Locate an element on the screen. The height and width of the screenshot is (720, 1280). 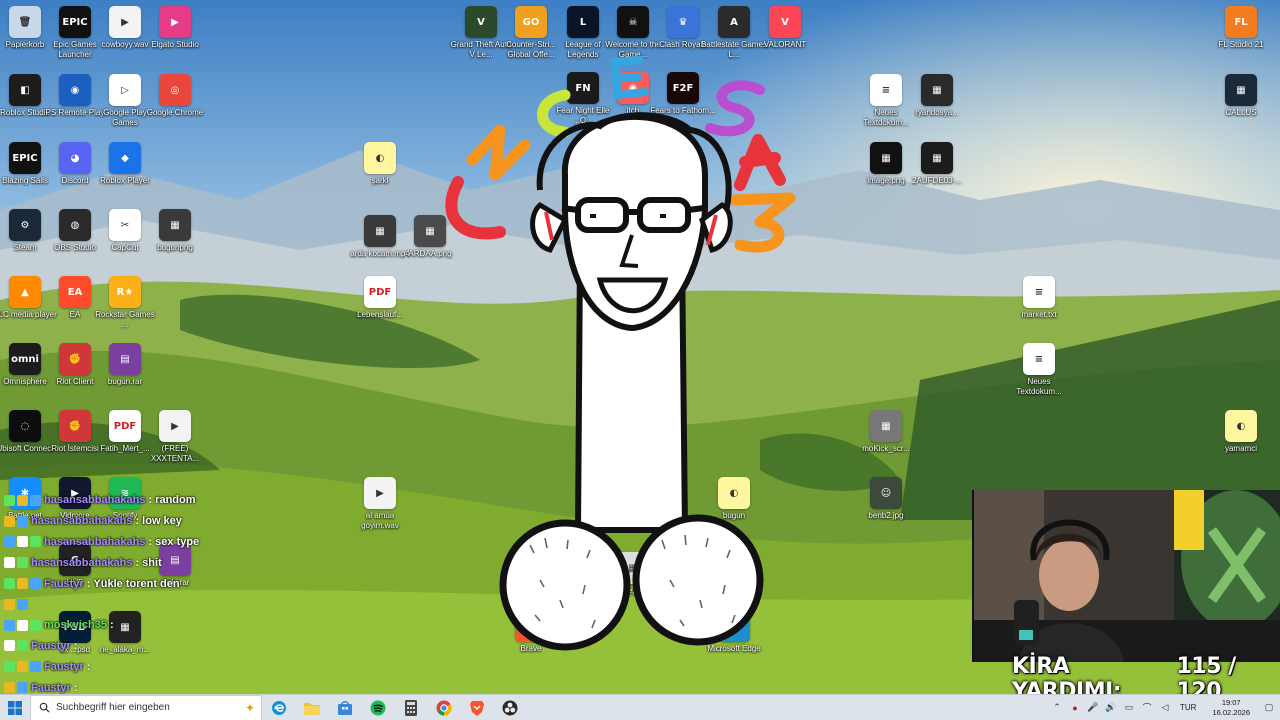
rar-archive-icon: ▤ is located at coordinates (125, 359).